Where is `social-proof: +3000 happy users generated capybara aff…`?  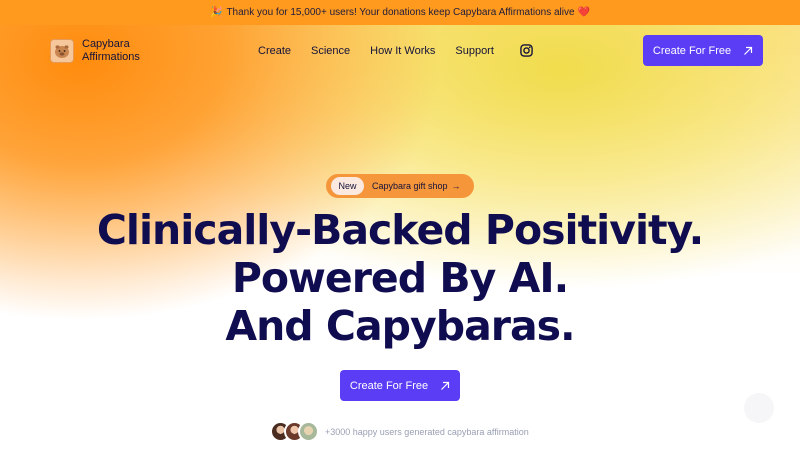
social-proof: +3000 happy users generated capybara aff… is located at coordinates (399, 431).